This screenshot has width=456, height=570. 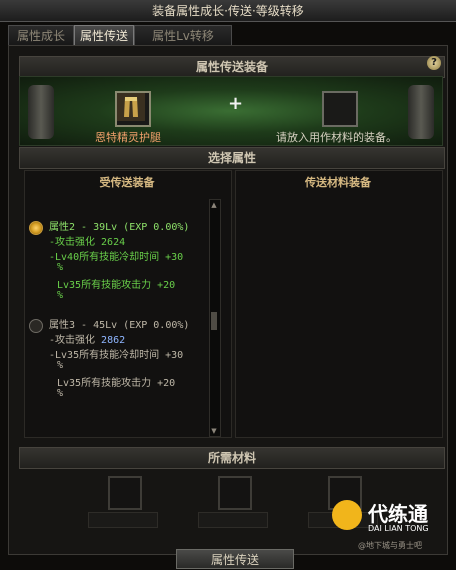 I want to click on attribute-option-2-line: -攻击强化 2862, so click(x=87, y=338).